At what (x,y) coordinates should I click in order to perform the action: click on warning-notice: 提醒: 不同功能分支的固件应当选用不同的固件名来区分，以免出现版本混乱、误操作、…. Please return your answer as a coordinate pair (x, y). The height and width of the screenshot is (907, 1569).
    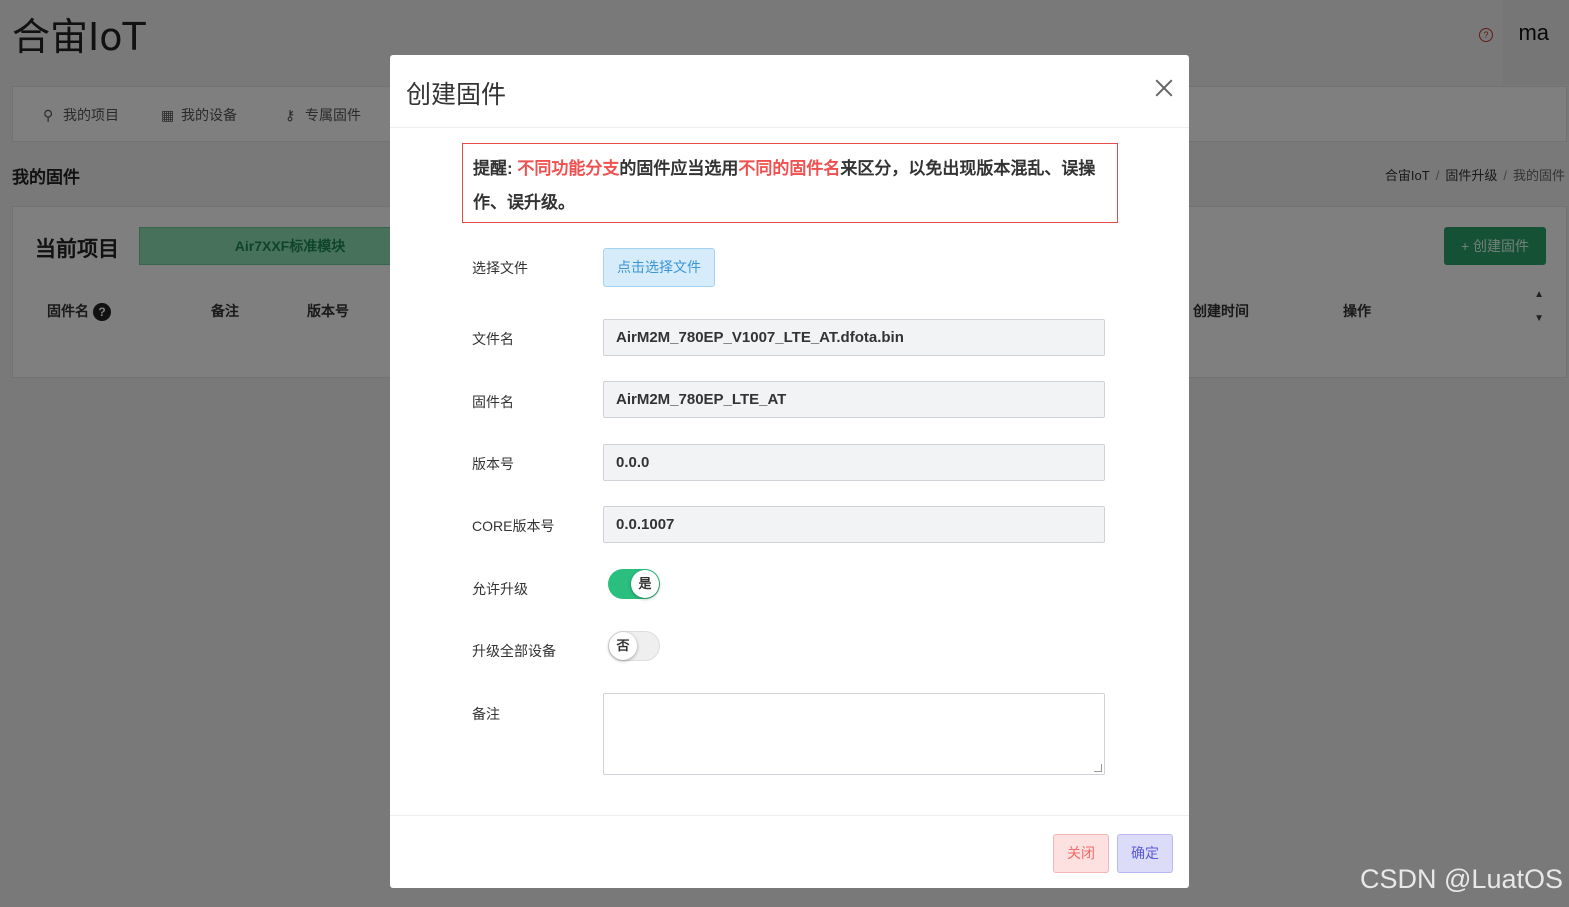
    Looking at the image, I should click on (790, 183).